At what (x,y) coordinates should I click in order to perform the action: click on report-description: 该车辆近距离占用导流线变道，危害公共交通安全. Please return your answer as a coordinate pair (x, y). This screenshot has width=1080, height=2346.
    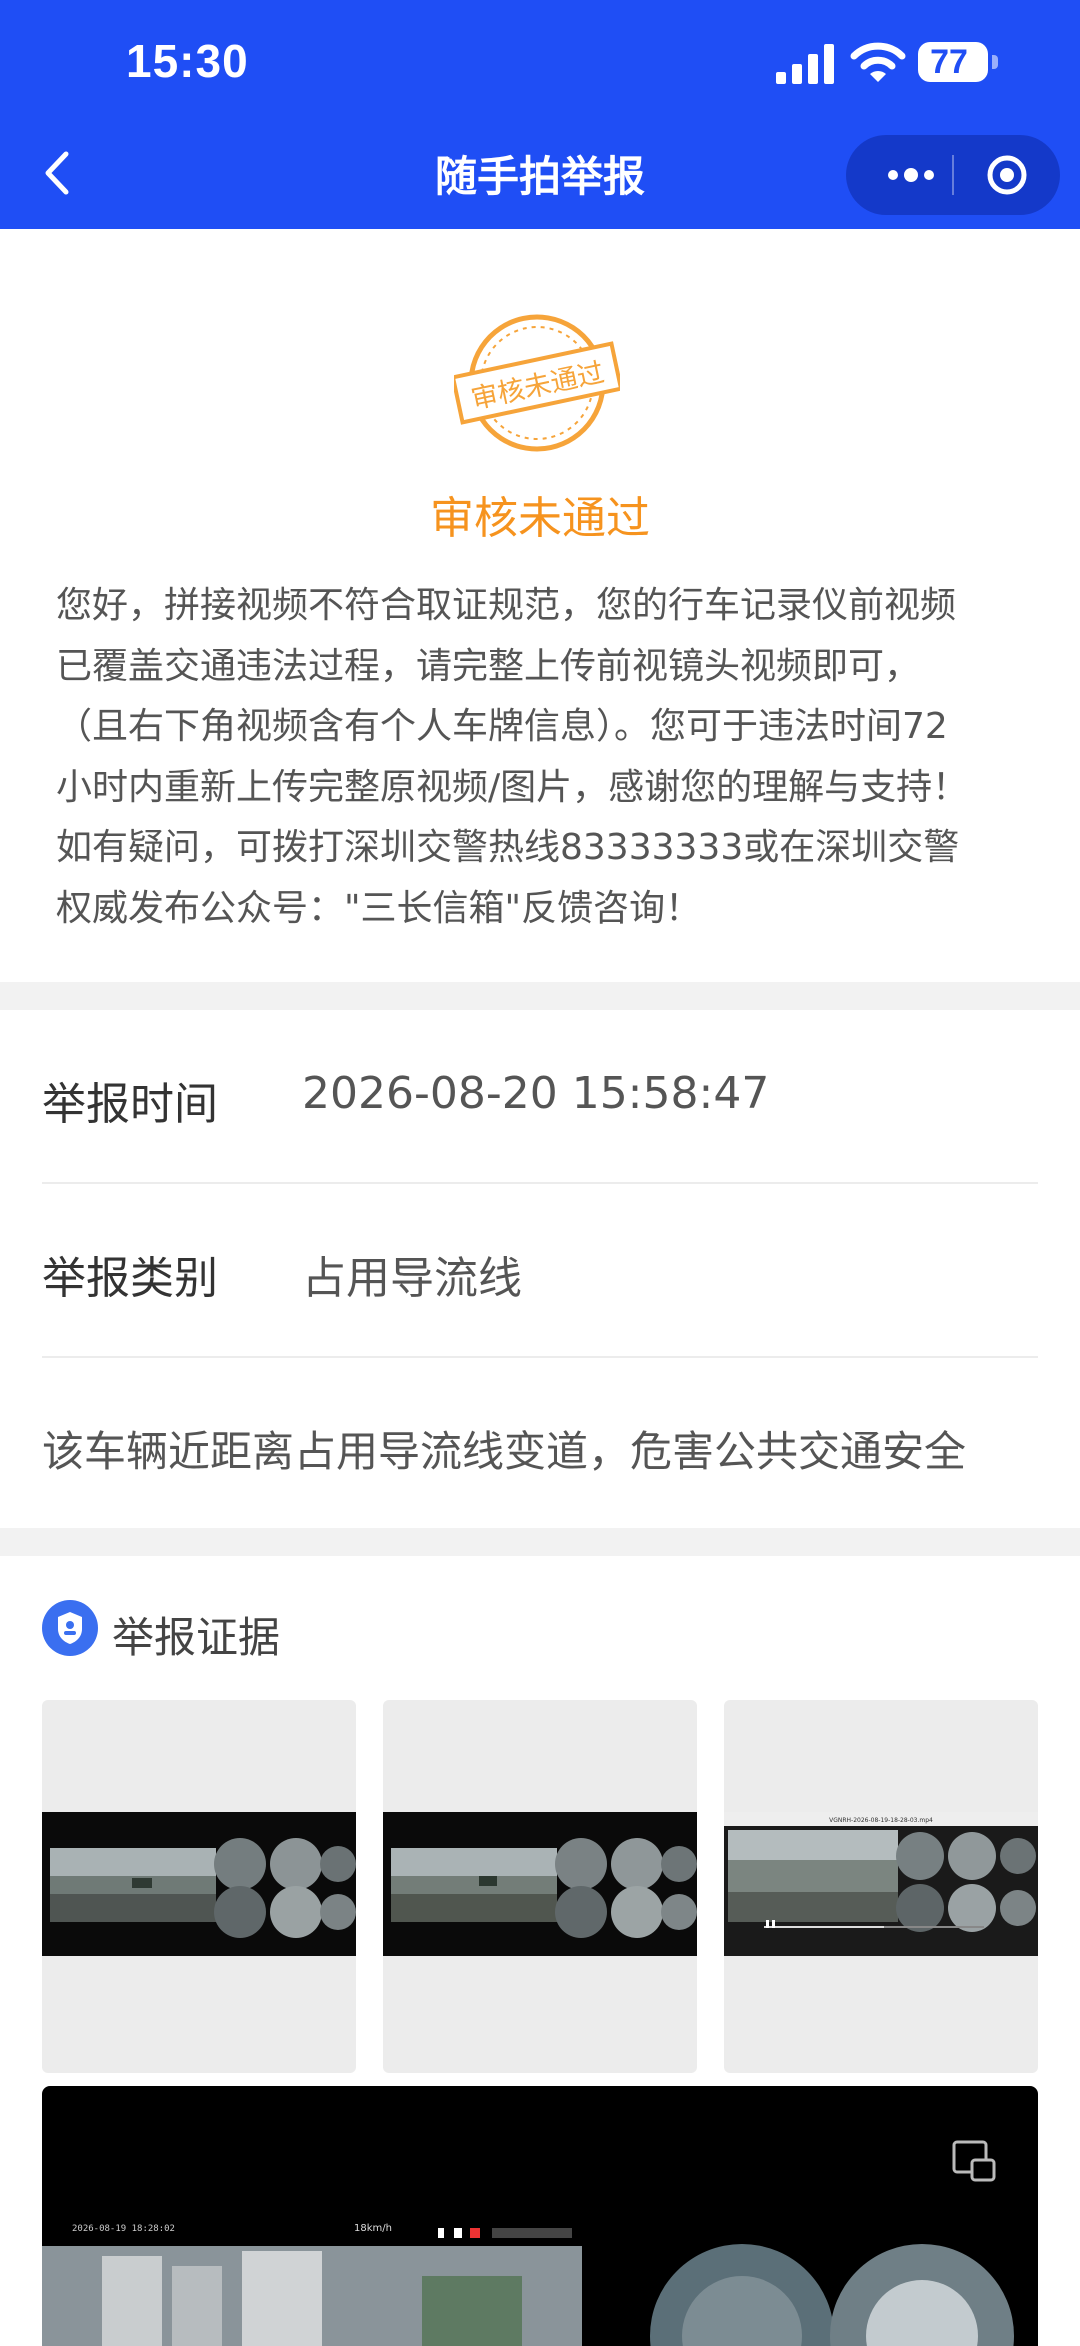
    Looking at the image, I should click on (504, 1451).